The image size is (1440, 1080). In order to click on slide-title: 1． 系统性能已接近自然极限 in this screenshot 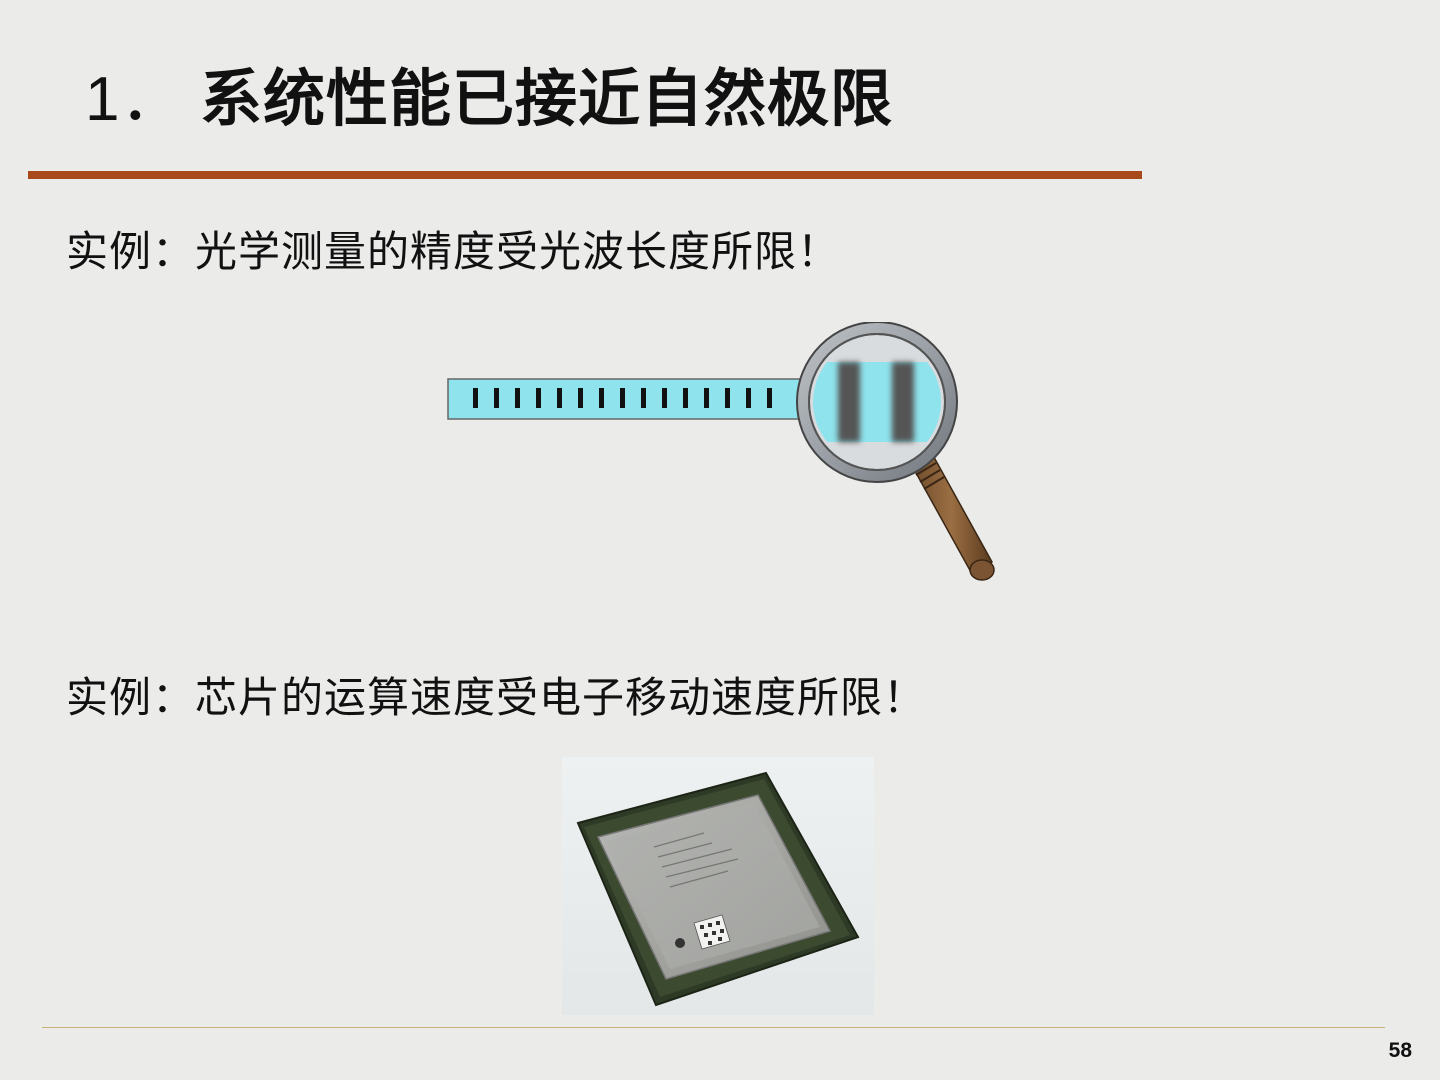, I will do `click(489, 93)`.